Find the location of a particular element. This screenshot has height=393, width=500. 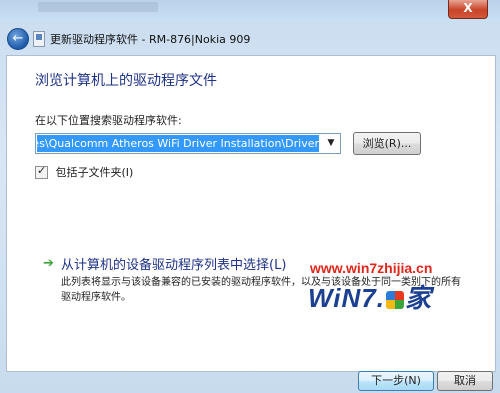

page-heading: 浏览计算机上的驱动程序文件 is located at coordinates (126, 81).